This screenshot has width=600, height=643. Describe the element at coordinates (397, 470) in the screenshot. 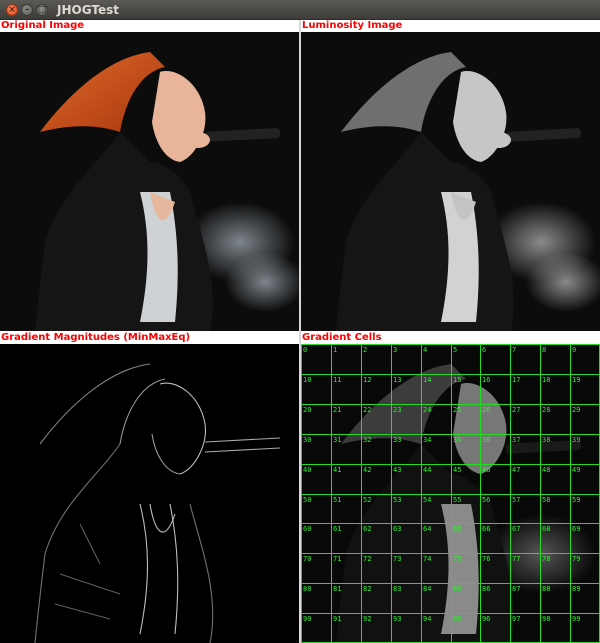

I see `cell-number: 43` at that location.